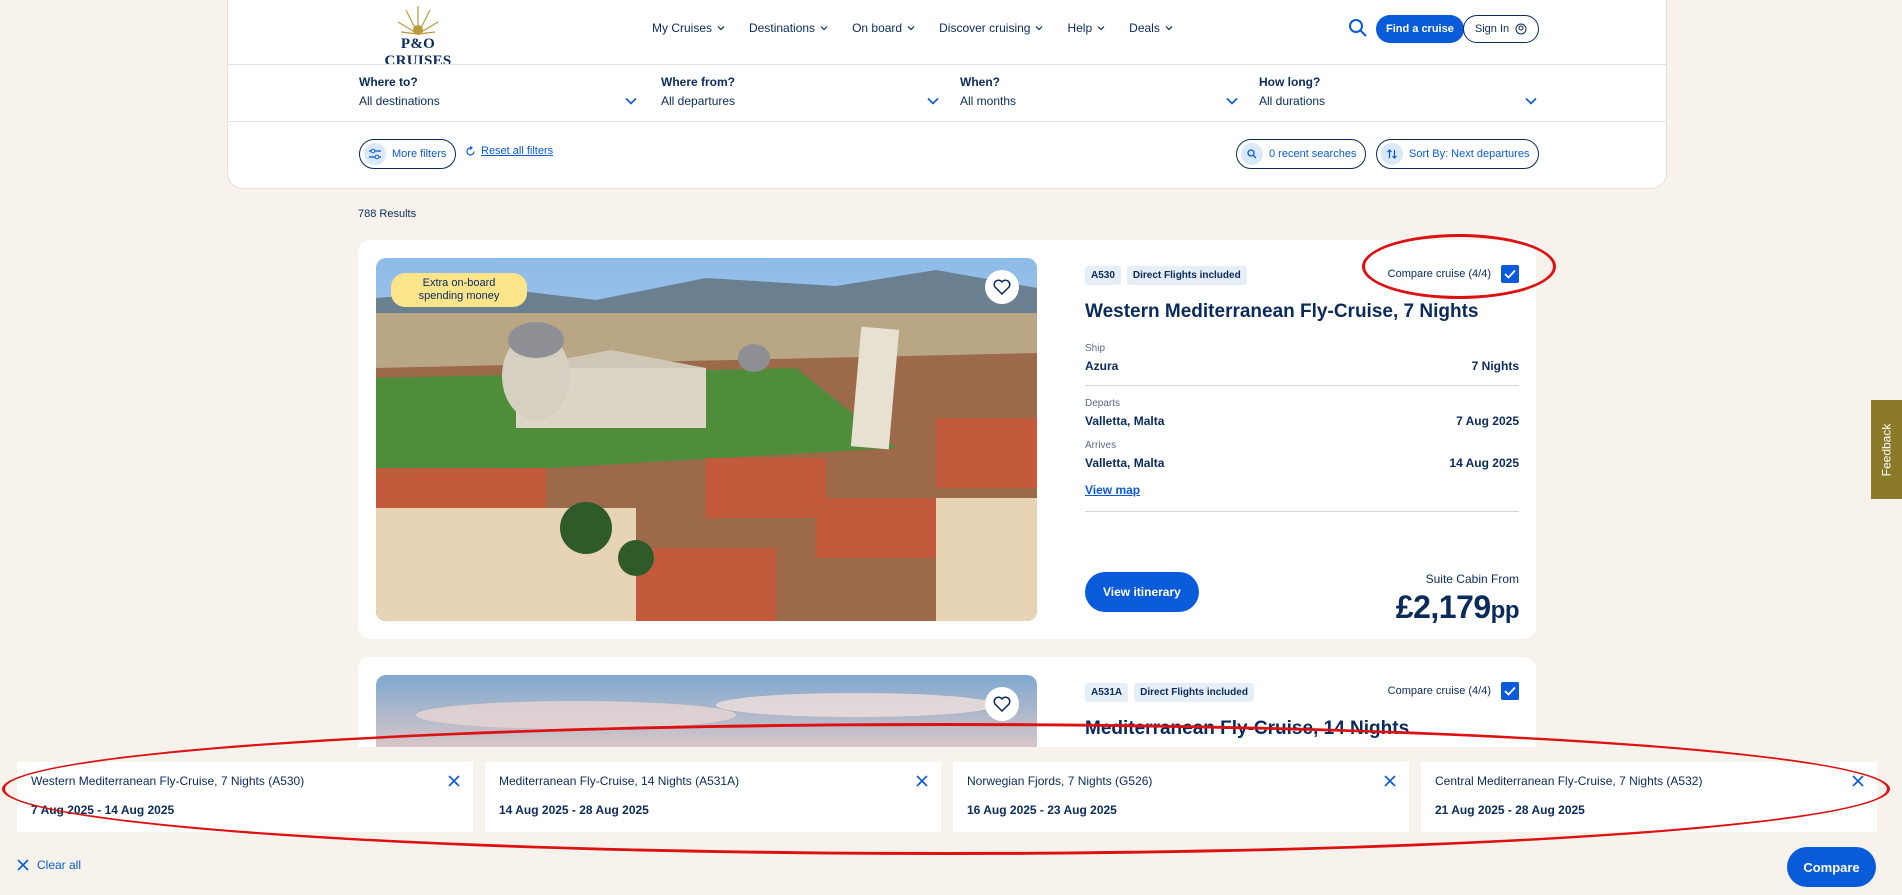 This screenshot has width=1902, height=895. I want to click on departs-date: 7 Aug 2025, so click(1487, 421).